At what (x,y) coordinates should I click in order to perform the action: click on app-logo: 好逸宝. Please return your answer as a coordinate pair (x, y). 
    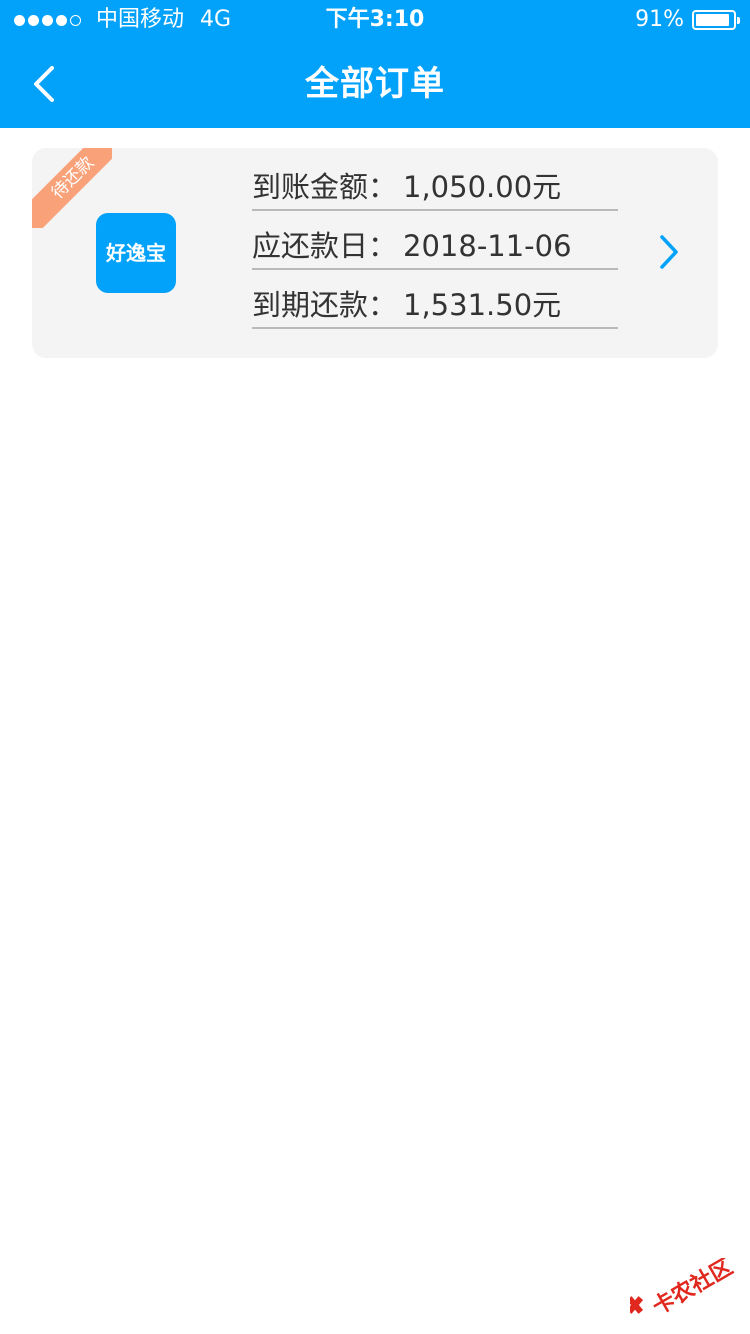
    Looking at the image, I should click on (136, 253).